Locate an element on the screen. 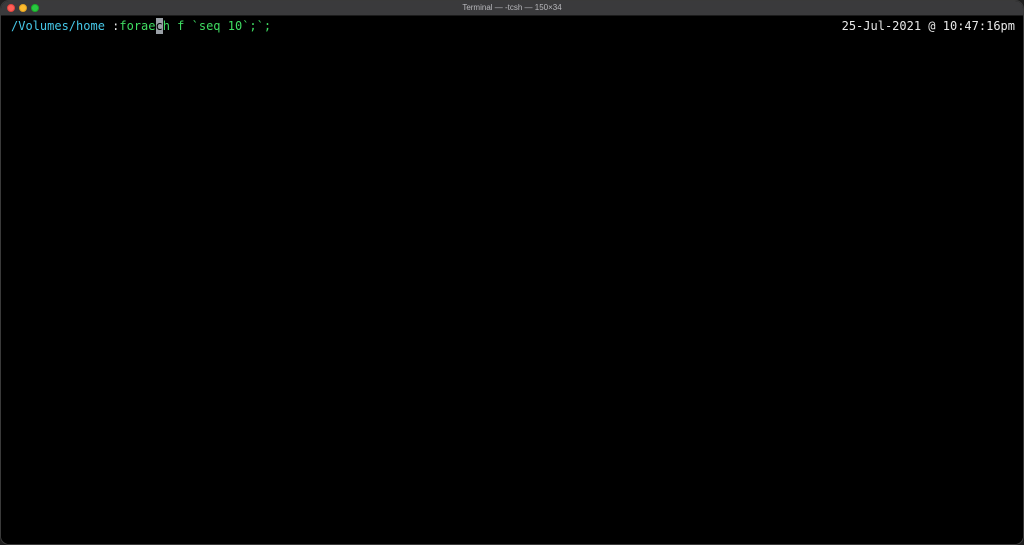 This screenshot has height=545, width=1024. prompt-datetime: 25-Jul-2021 @ 10:47:16pm is located at coordinates (928, 26).